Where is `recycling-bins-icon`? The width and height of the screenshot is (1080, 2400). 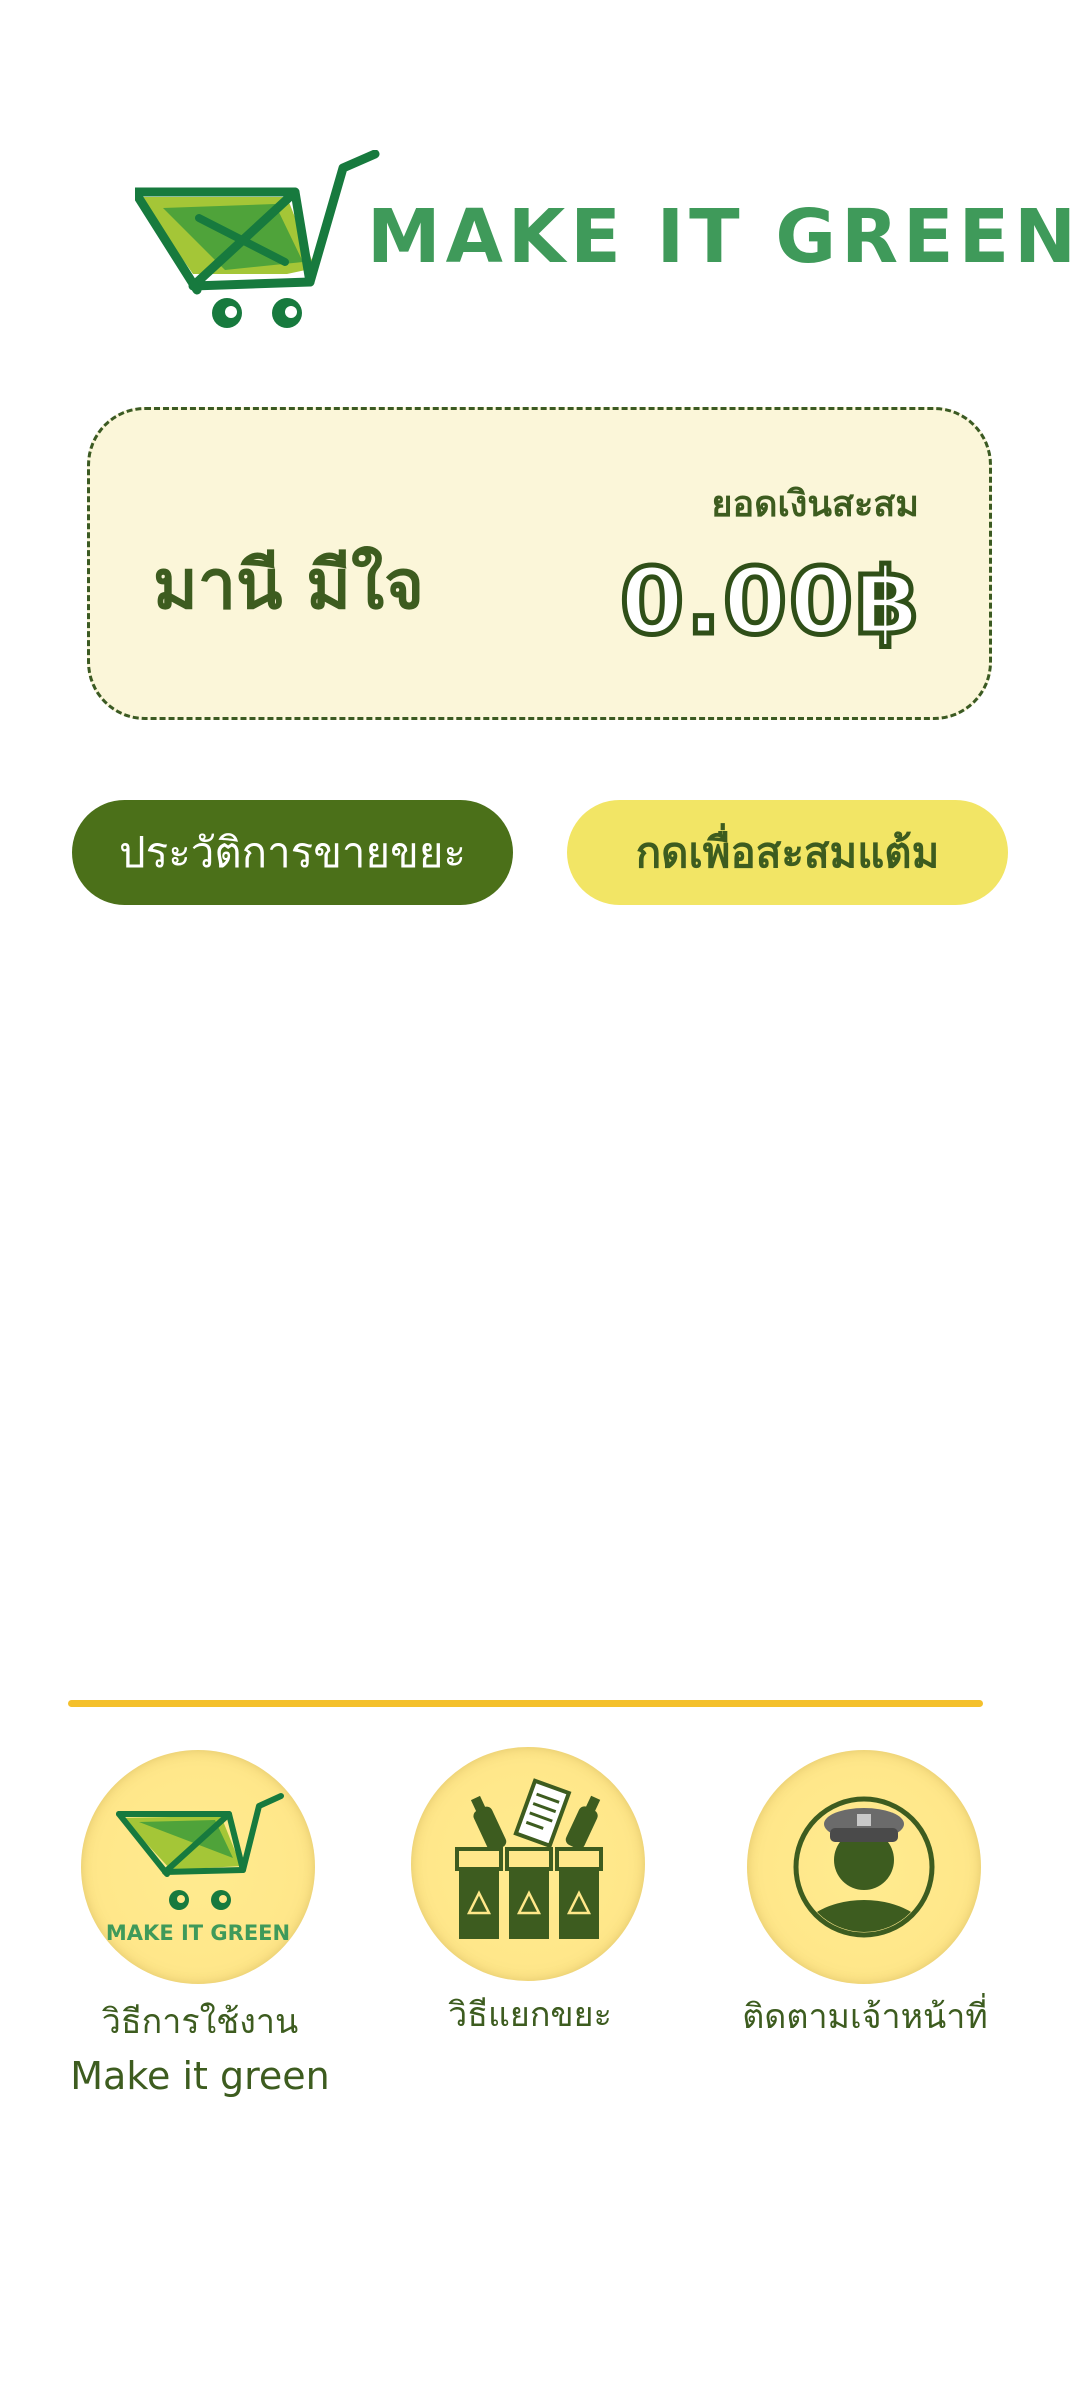
recycling-bins-icon is located at coordinates (528, 1864).